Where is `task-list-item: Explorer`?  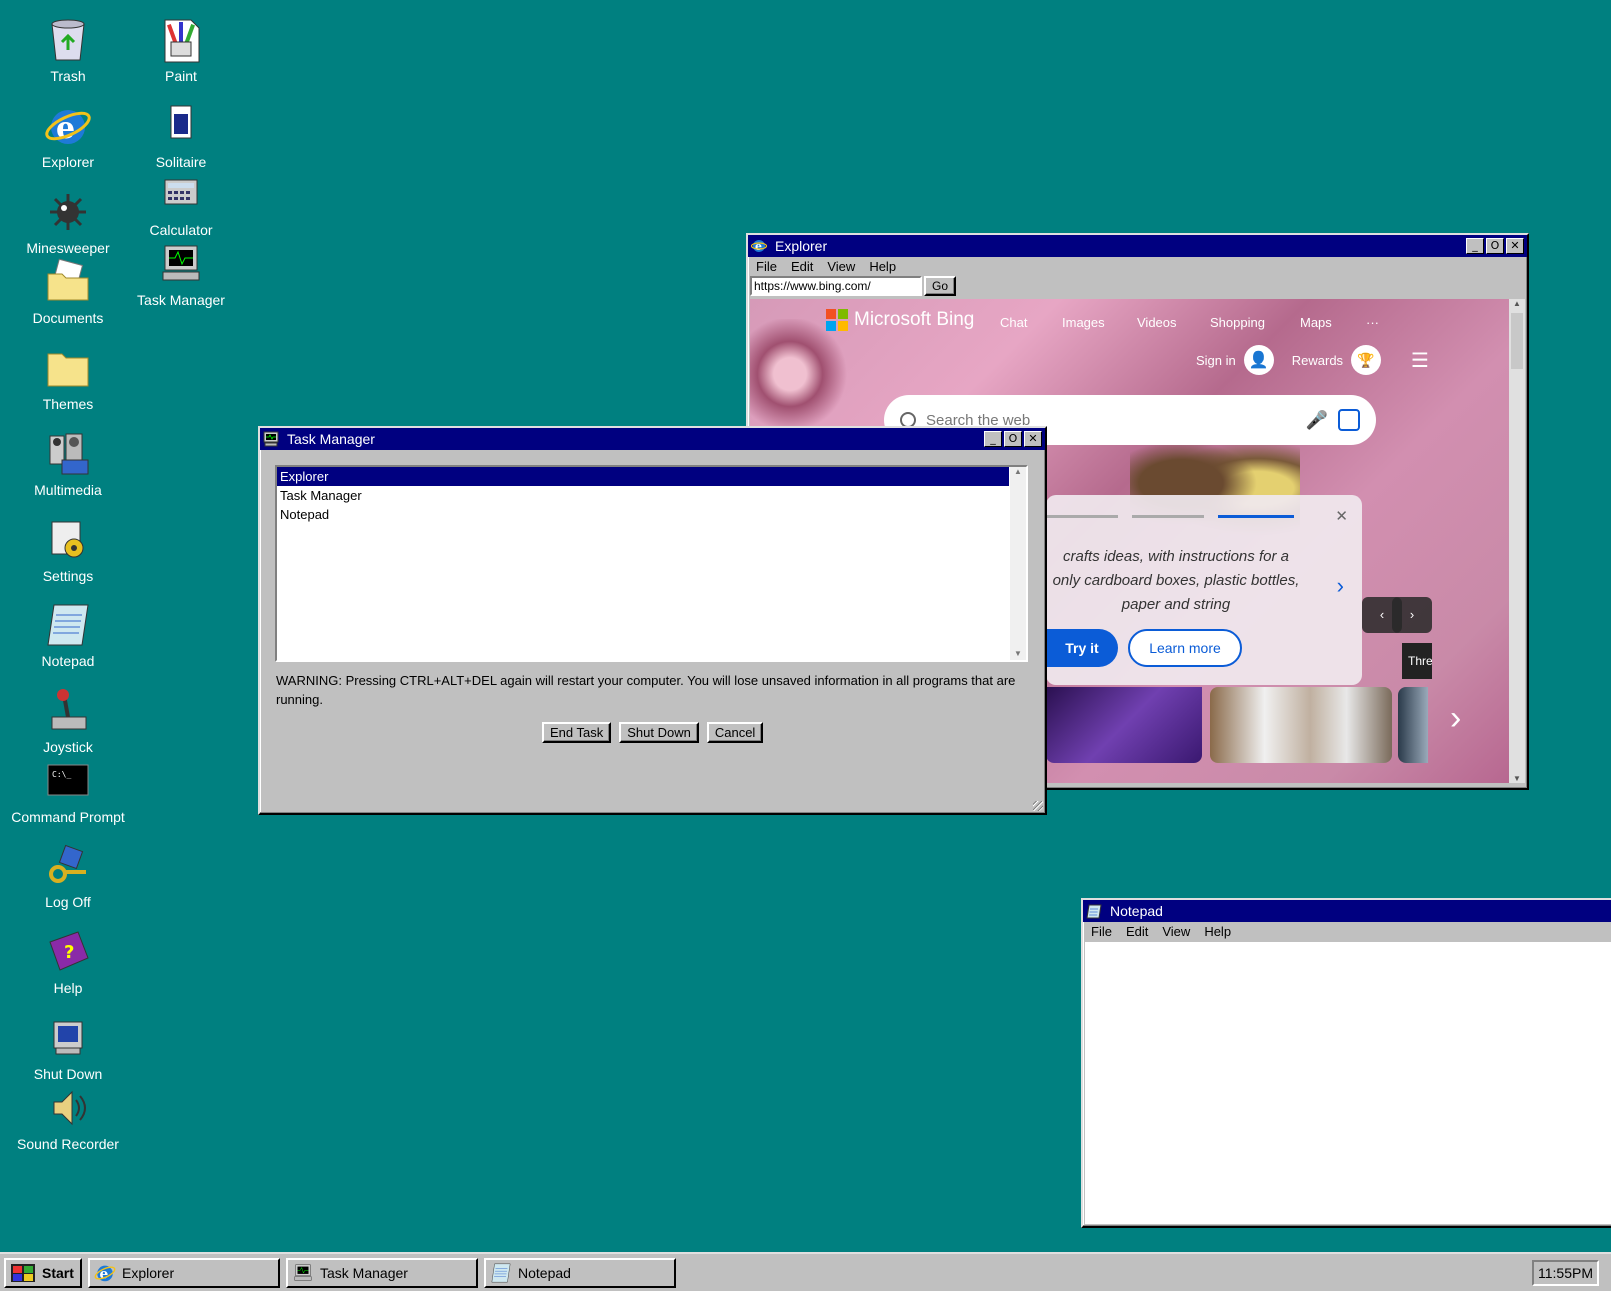 task-list-item: Explorer is located at coordinates (643, 476).